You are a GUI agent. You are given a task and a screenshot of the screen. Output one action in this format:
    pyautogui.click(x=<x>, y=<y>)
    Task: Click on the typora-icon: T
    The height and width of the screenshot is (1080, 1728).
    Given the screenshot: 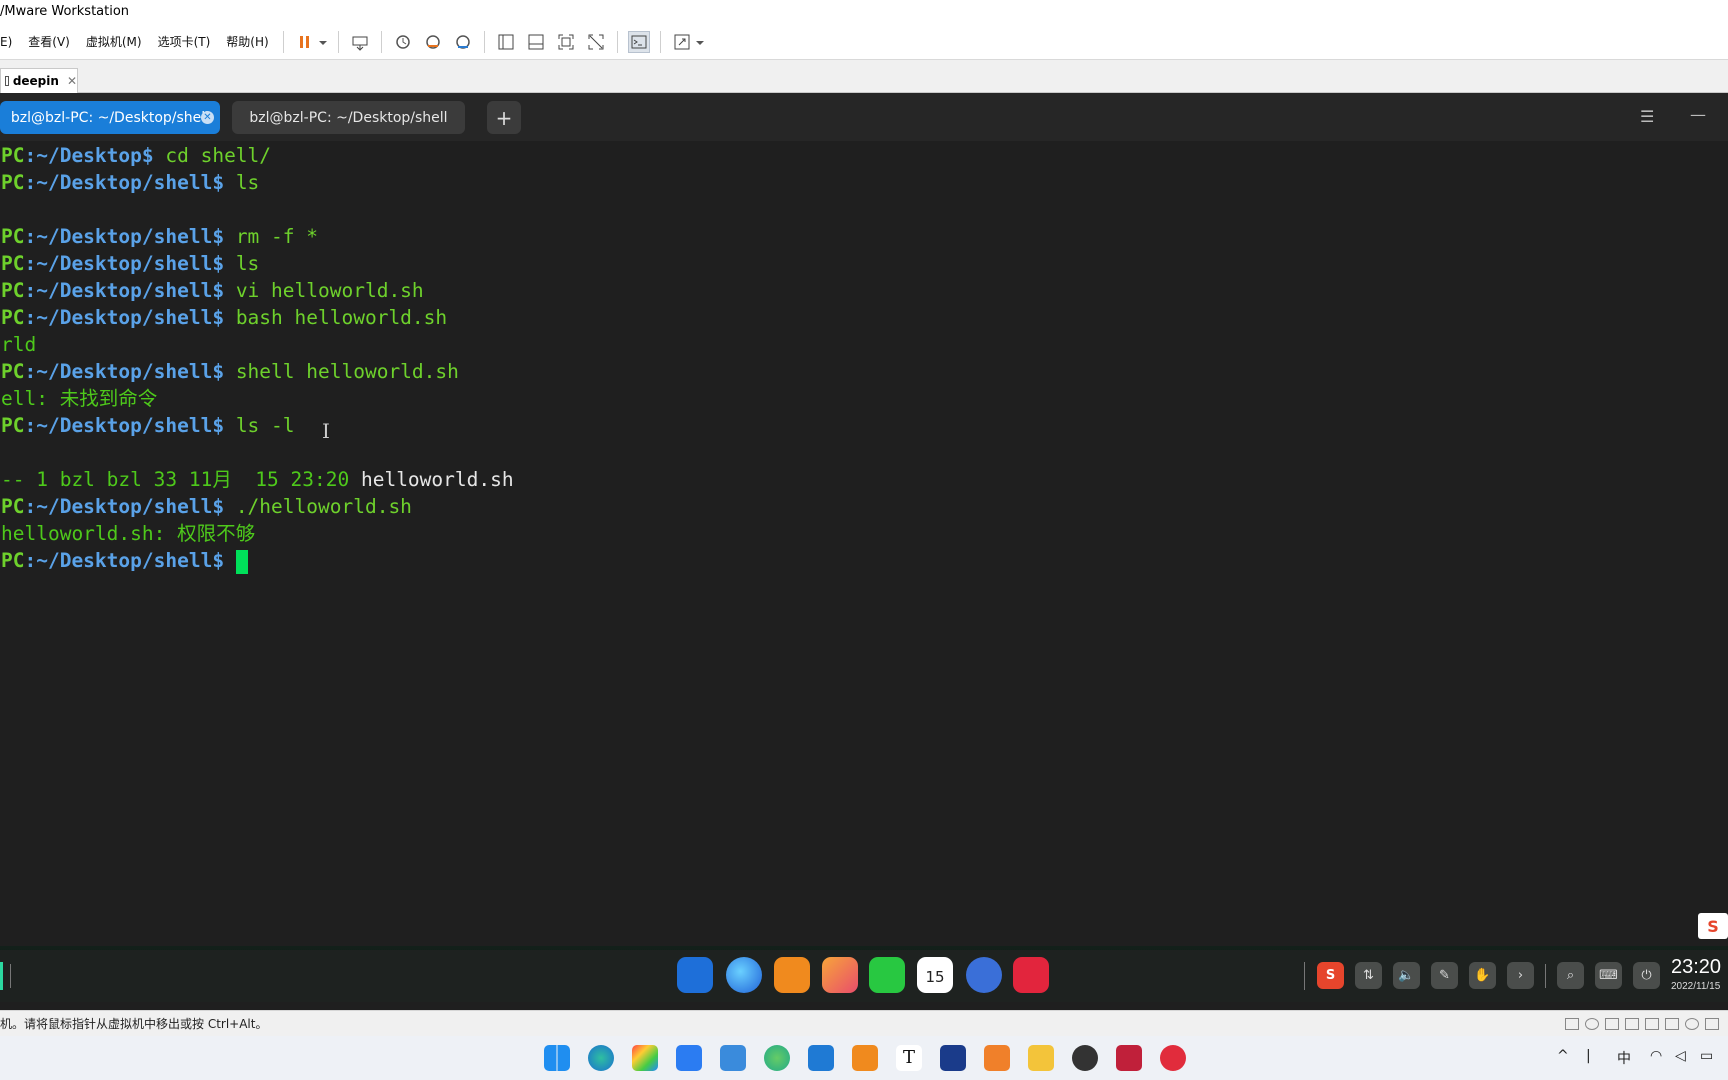 What is the action you would take?
    pyautogui.click(x=909, y=1058)
    